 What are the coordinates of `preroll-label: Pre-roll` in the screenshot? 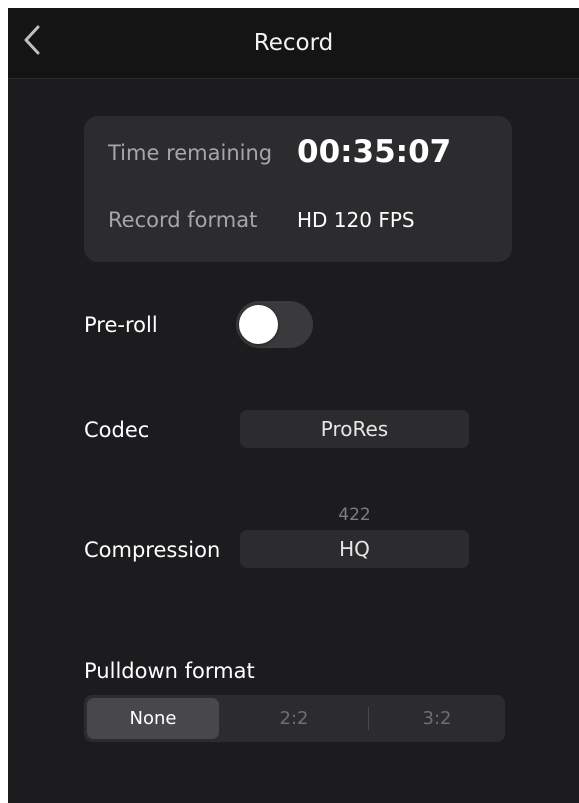 It's located at (121, 325).